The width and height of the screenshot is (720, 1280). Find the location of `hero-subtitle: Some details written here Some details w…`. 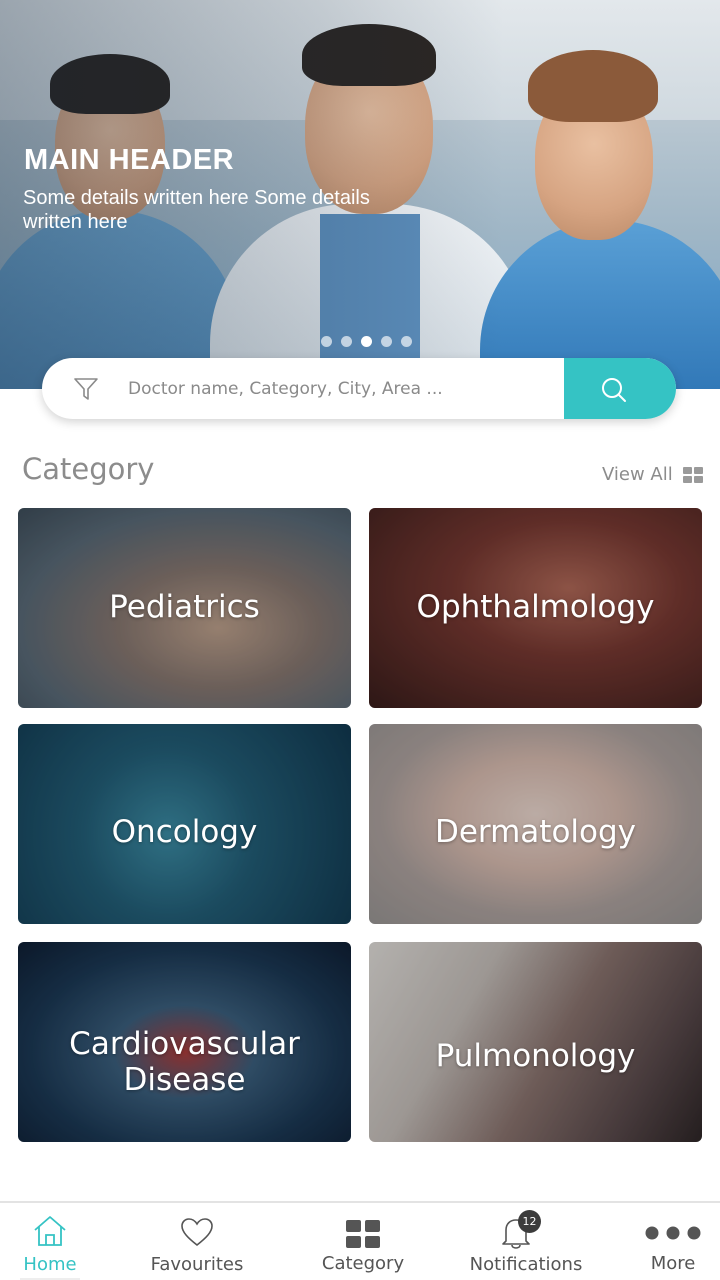

hero-subtitle: Some details written here Some details w… is located at coordinates (196, 210).